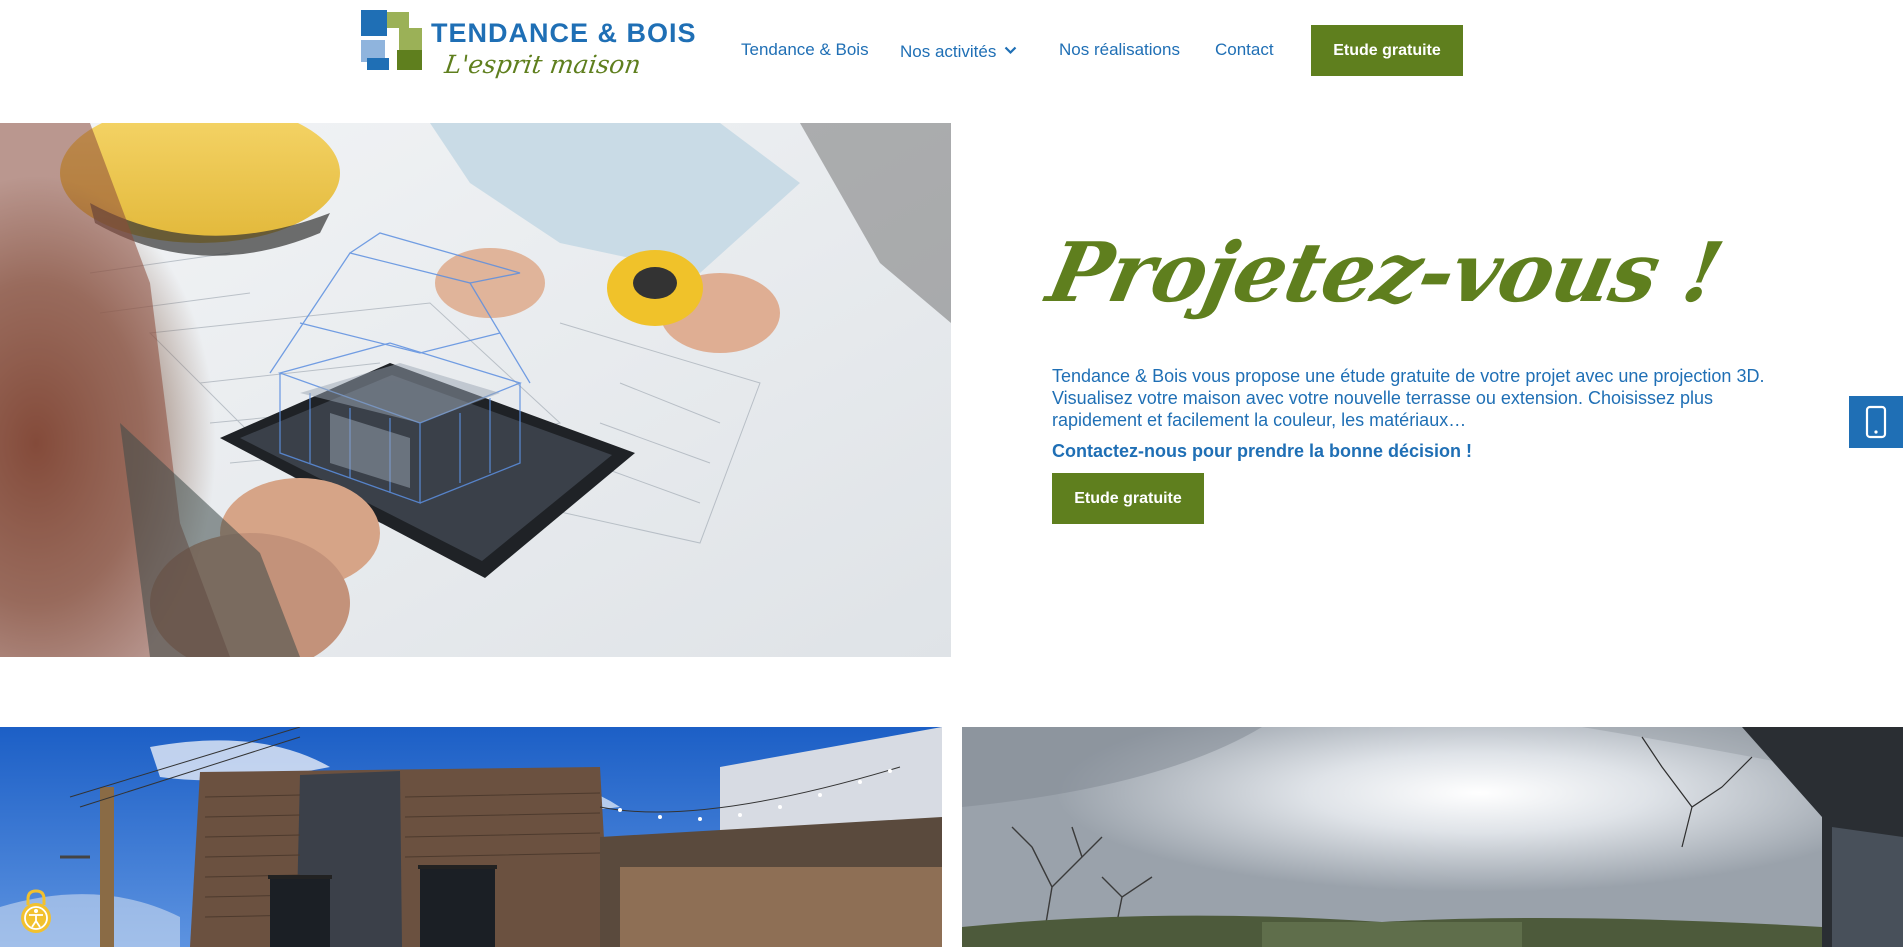 The height and width of the screenshot is (947, 1903). What do you see at coordinates (542, 64) in the screenshot?
I see `logo-tagline: L'esprit maison` at bounding box center [542, 64].